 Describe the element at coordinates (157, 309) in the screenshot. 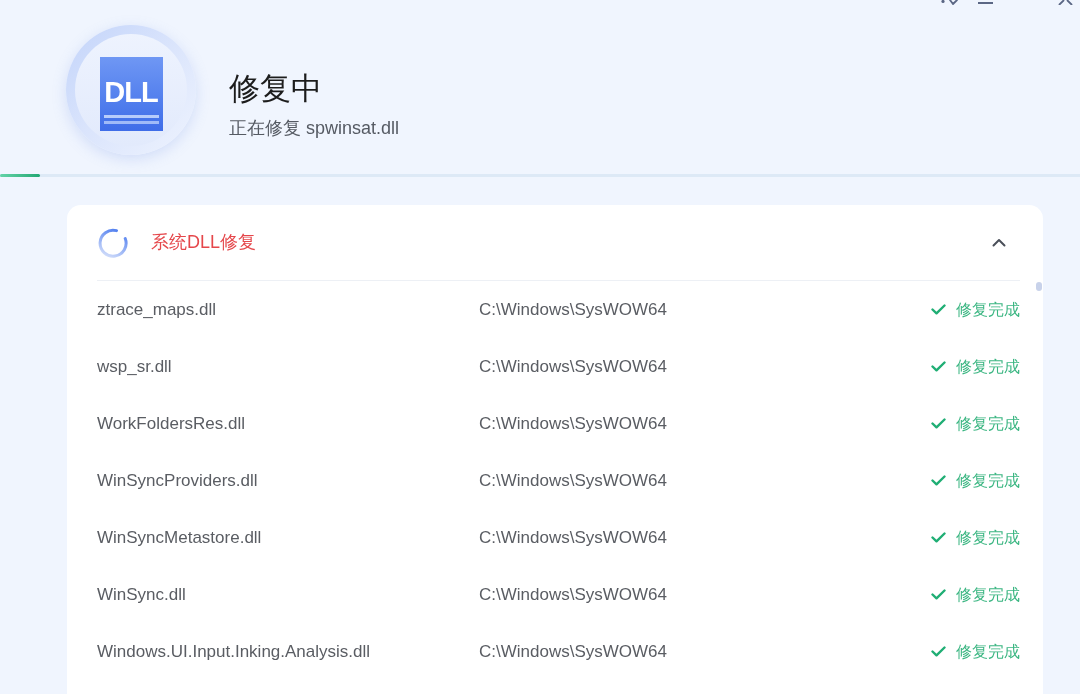

I see `file-name: ztrace_maps.dll` at that location.